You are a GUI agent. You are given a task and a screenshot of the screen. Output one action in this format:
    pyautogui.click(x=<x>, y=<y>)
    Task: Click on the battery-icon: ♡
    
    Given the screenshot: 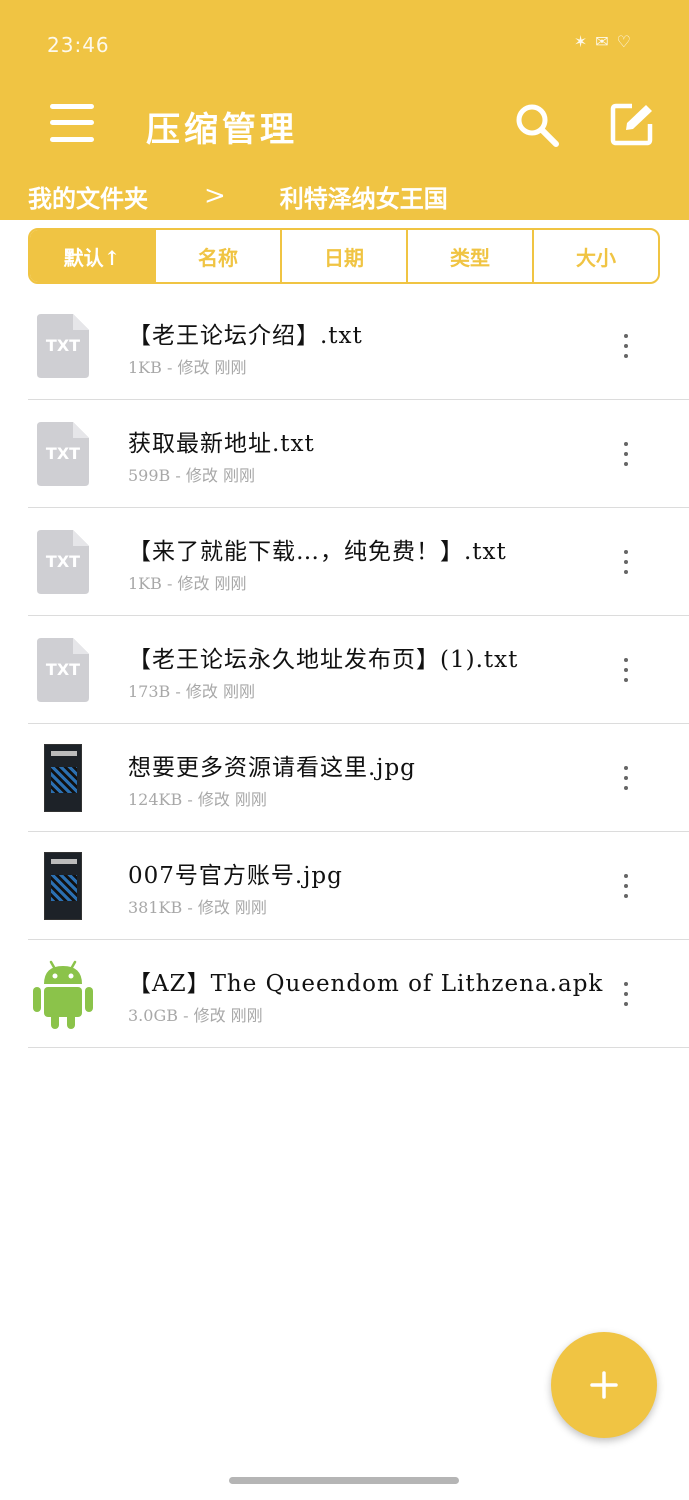 What is the action you would take?
    pyautogui.click(x=623, y=41)
    